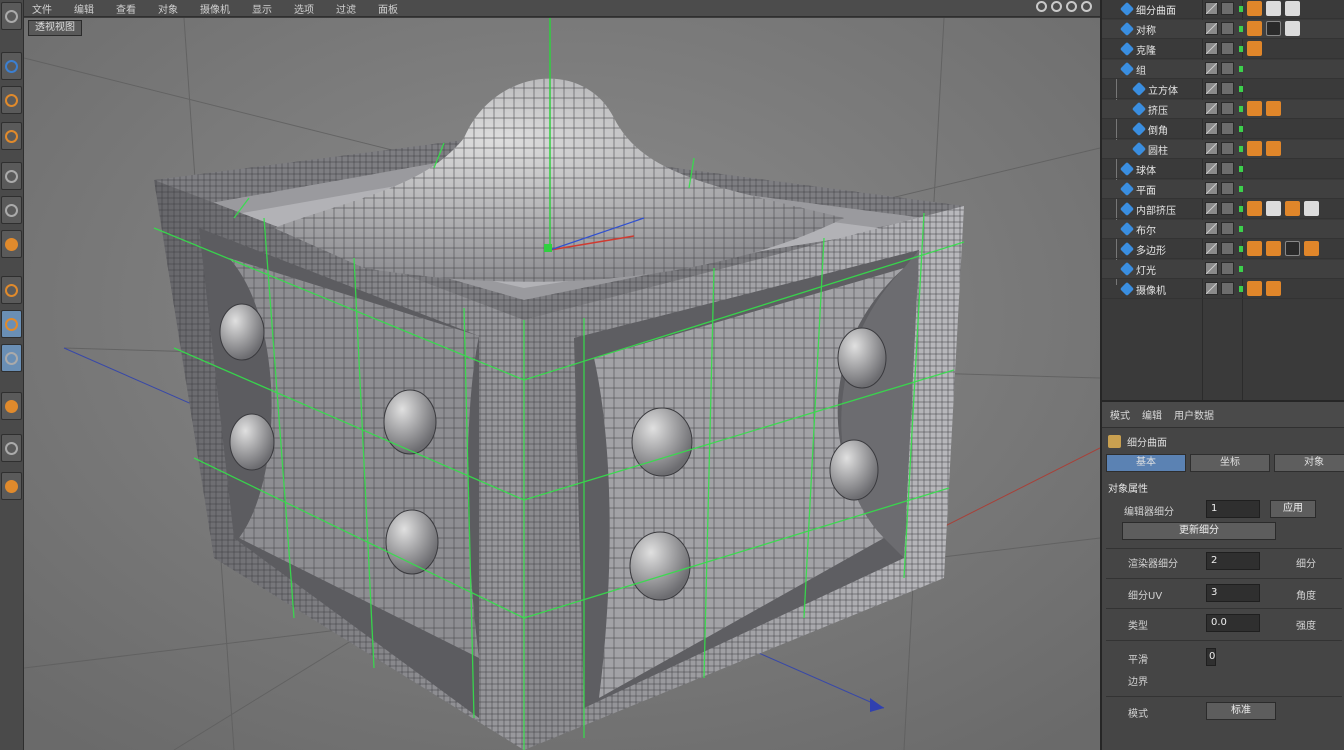 The width and height of the screenshot is (1344, 750). Describe the element at coordinates (11, 290) in the screenshot. I see `pen-tool-button` at that location.